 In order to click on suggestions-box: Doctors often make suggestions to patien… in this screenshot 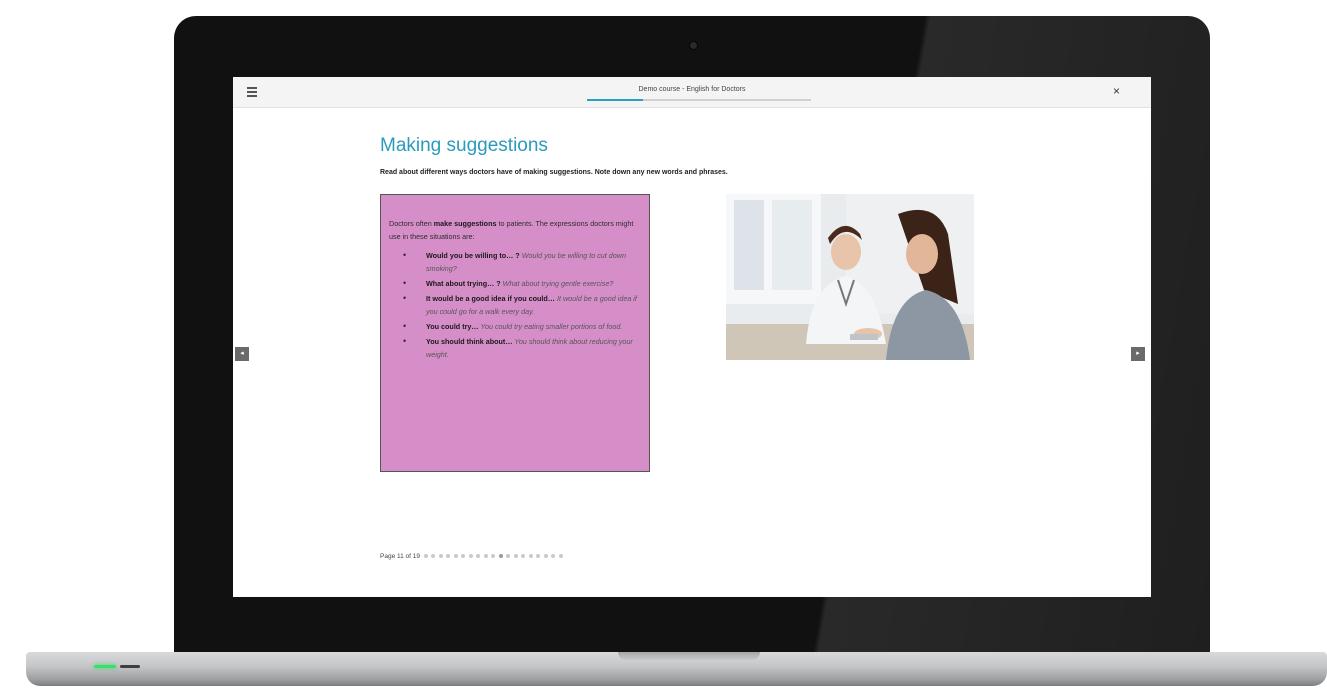, I will do `click(515, 333)`.